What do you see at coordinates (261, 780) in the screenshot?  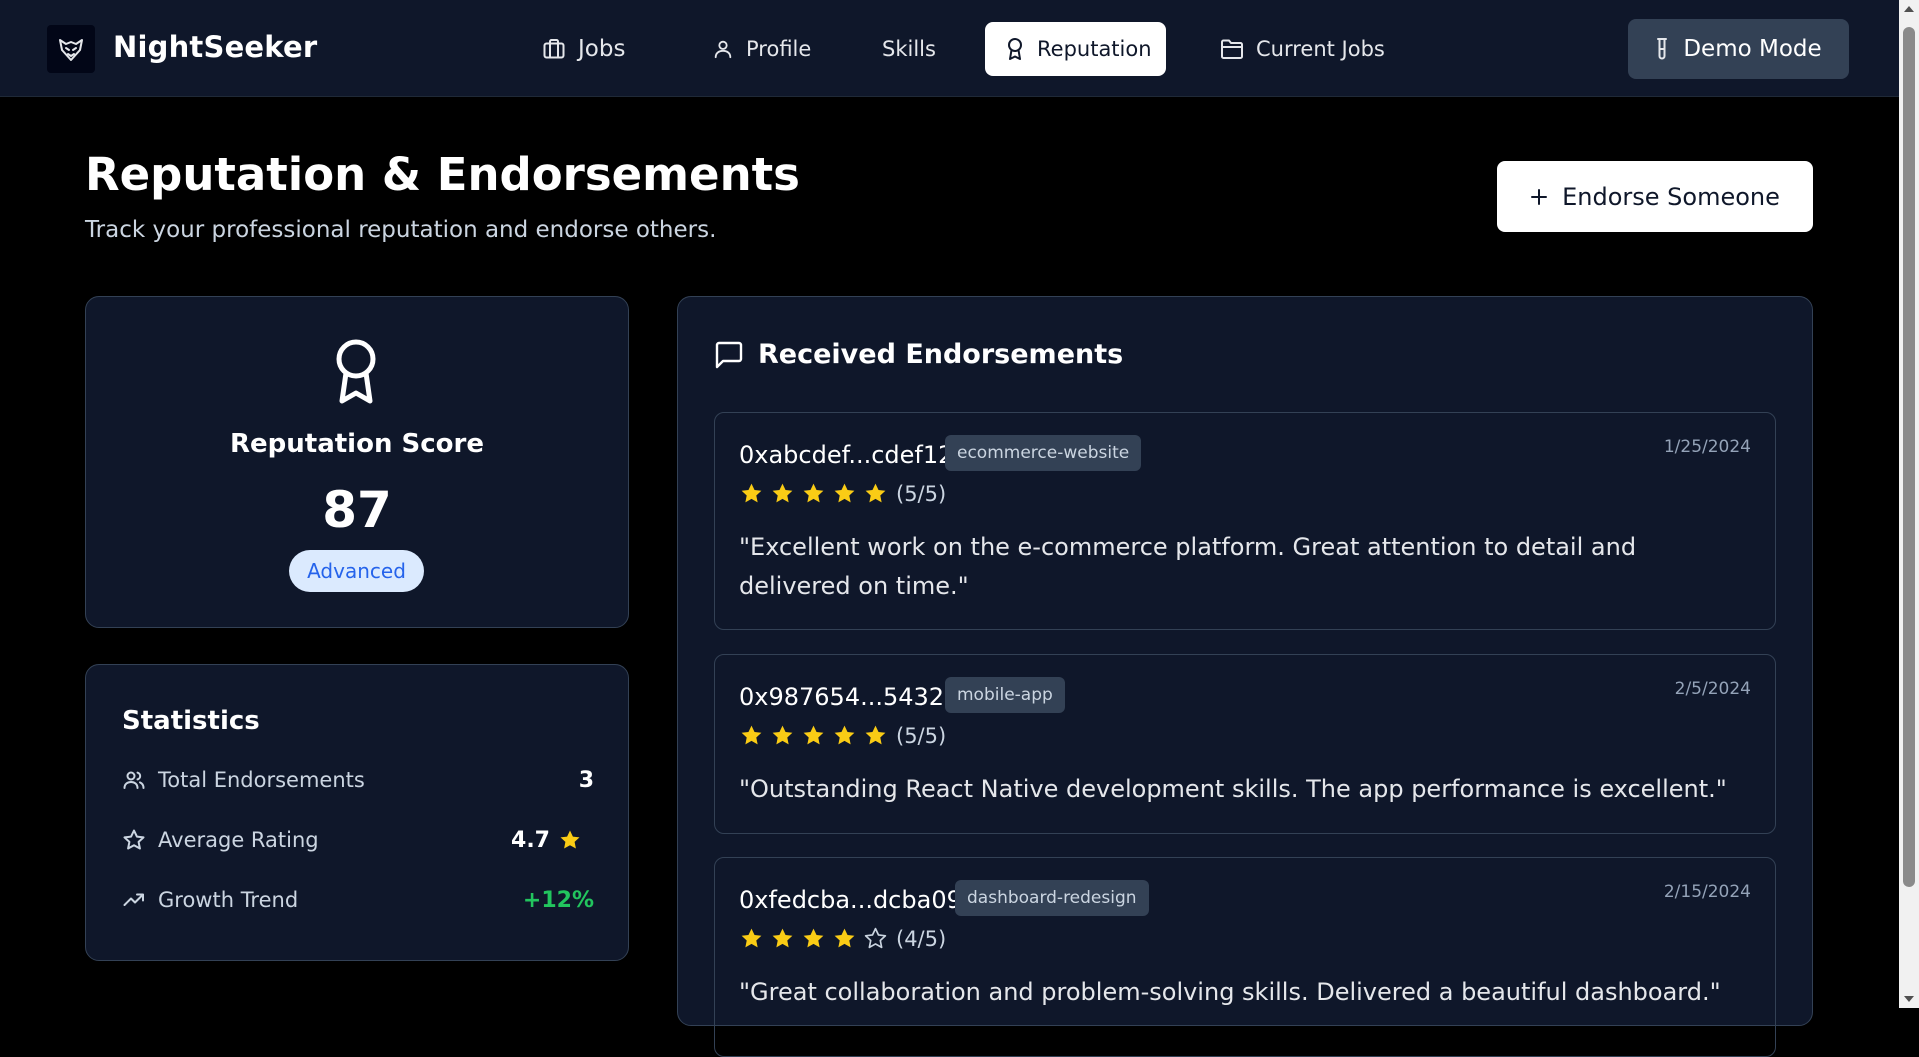 I see `stat-label: Total Endorsements` at bounding box center [261, 780].